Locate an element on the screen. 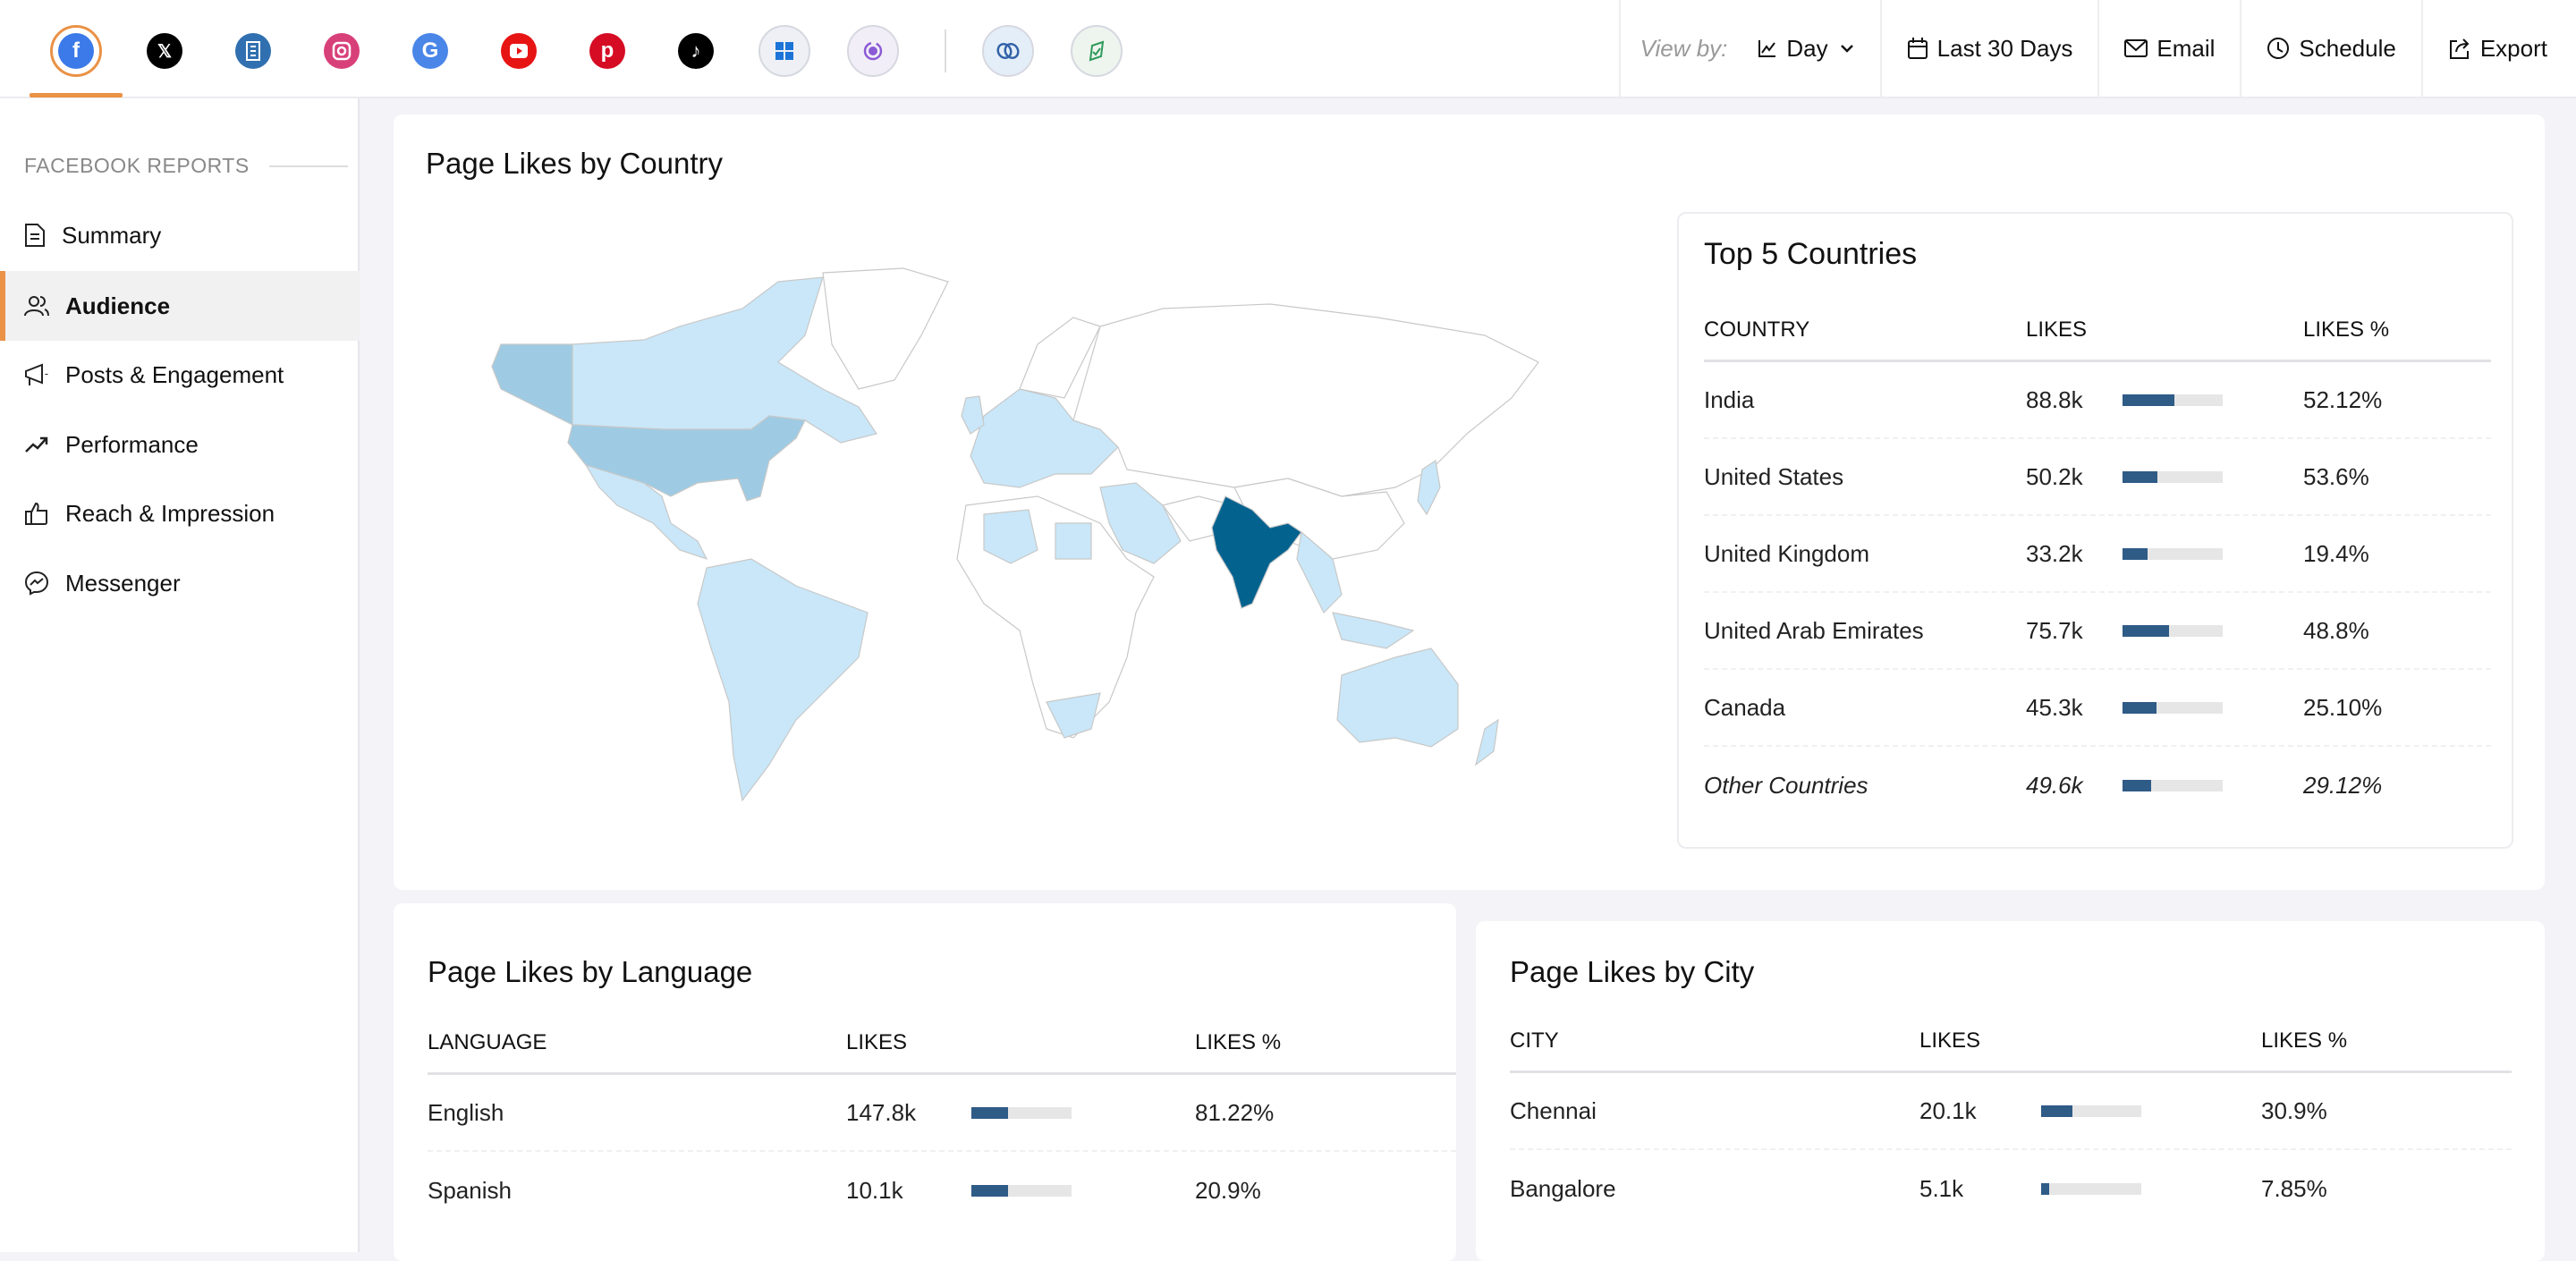 The width and height of the screenshot is (2576, 1261). table-row: United Kingdom 33.2k 19.4% is located at coordinates (2097, 554).